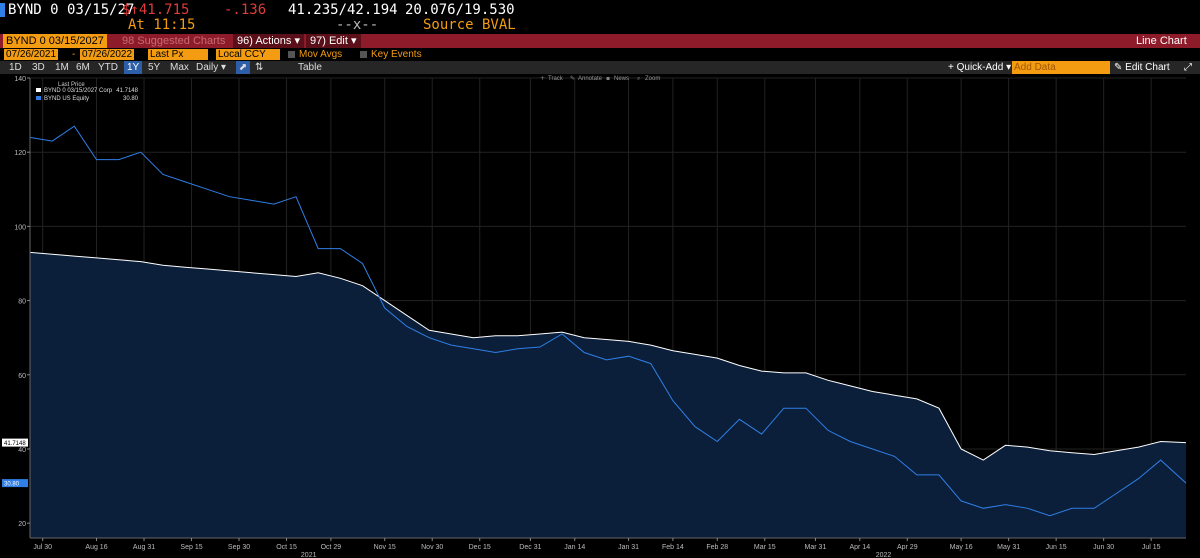  Describe the element at coordinates (22, 302) in the screenshot. I see `y-tick-label: 80` at that location.